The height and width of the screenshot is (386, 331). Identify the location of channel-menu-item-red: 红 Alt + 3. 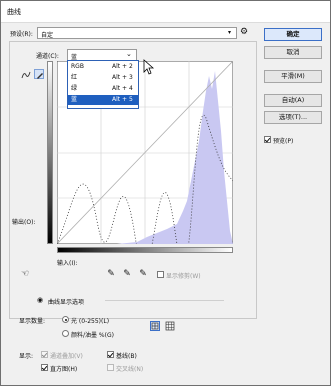
(103, 78).